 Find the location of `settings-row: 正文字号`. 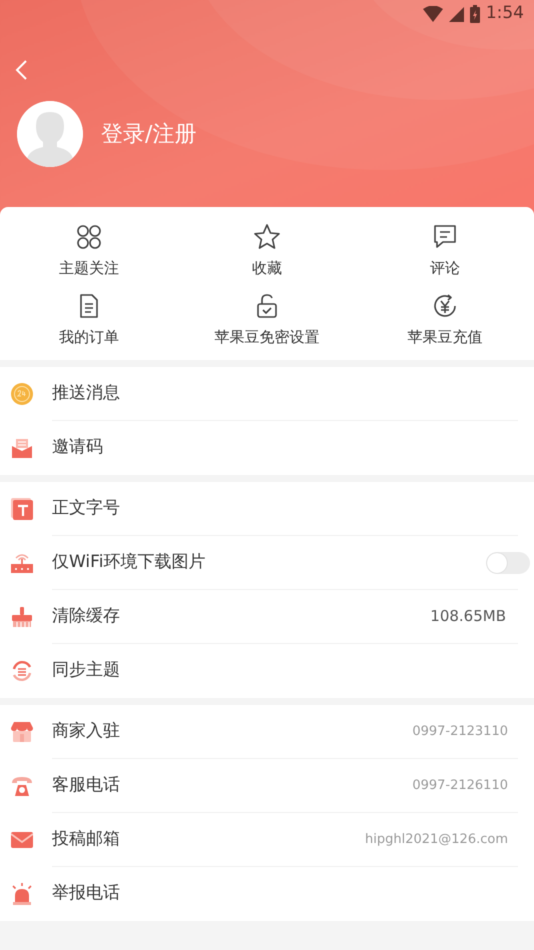

settings-row: 正文字号 is located at coordinates (267, 509).